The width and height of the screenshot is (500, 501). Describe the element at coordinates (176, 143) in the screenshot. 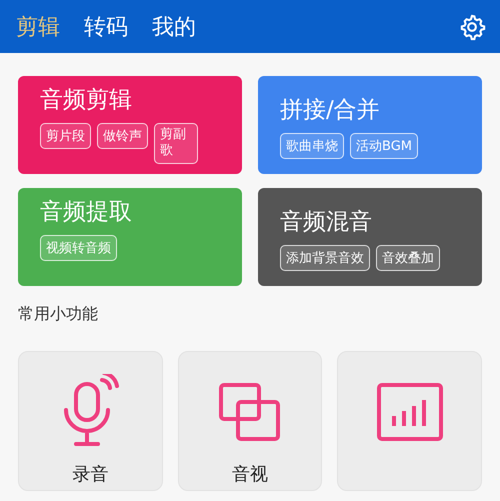

I see `feature-tag: 剪副歌` at that location.